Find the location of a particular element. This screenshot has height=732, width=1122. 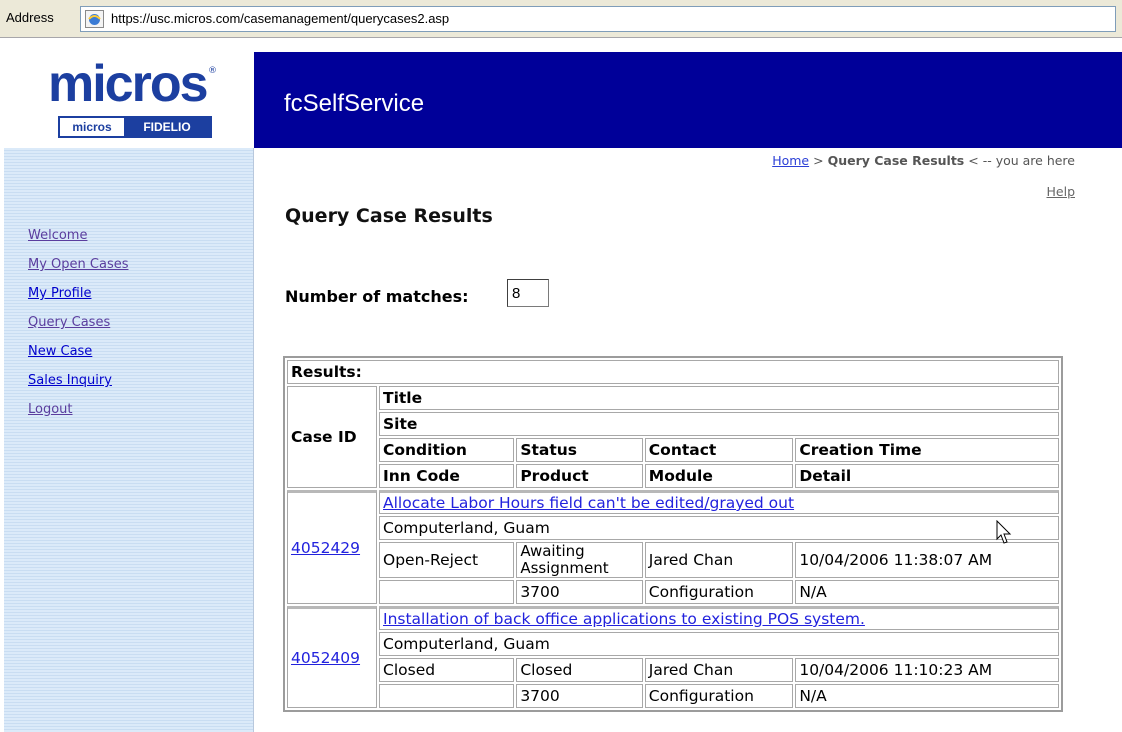

sidebar-item-new-case: New Case is located at coordinates (60, 351).